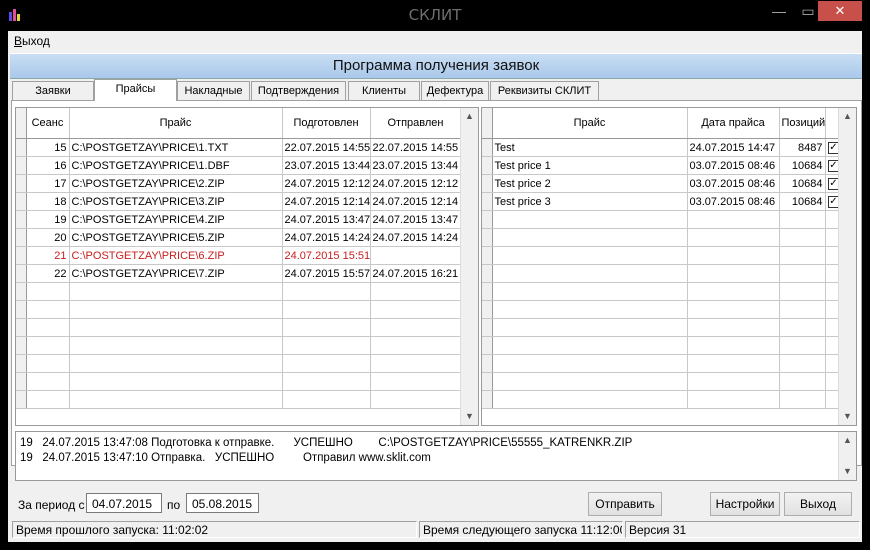  What do you see at coordinates (661, 147) in the screenshot?
I see `table-row: Test 24.07.2015 14:47 8487 ✓` at bounding box center [661, 147].